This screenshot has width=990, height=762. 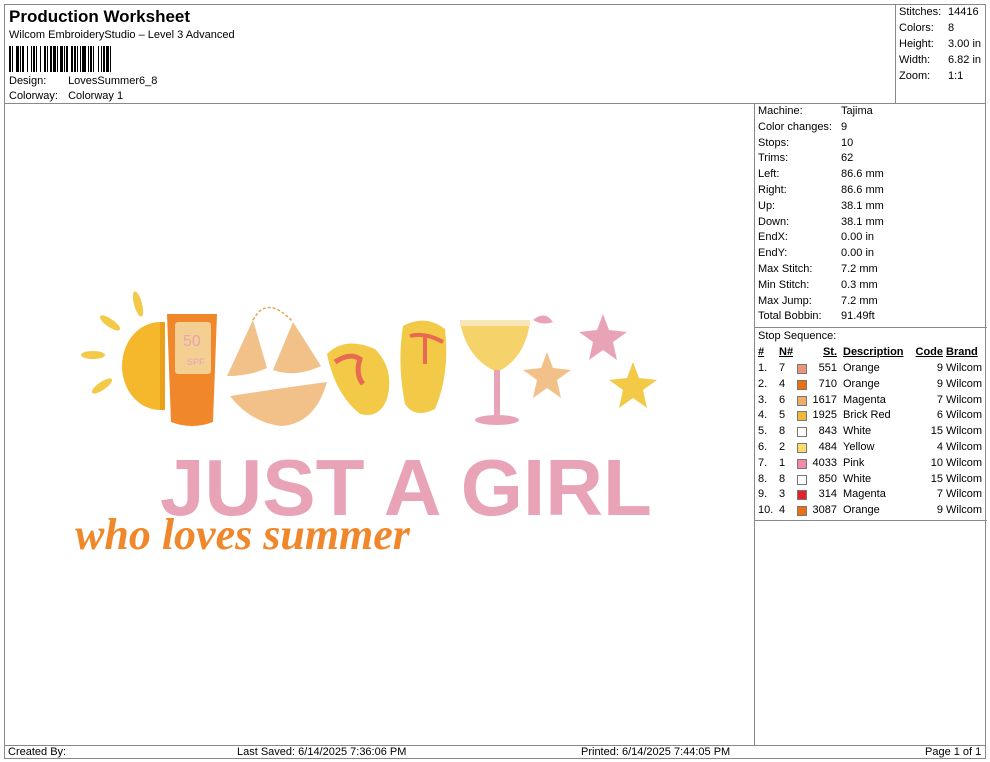 I want to click on stop-row: 10. 4 3087 Orange 9 Wilcom, so click(x=871, y=512).